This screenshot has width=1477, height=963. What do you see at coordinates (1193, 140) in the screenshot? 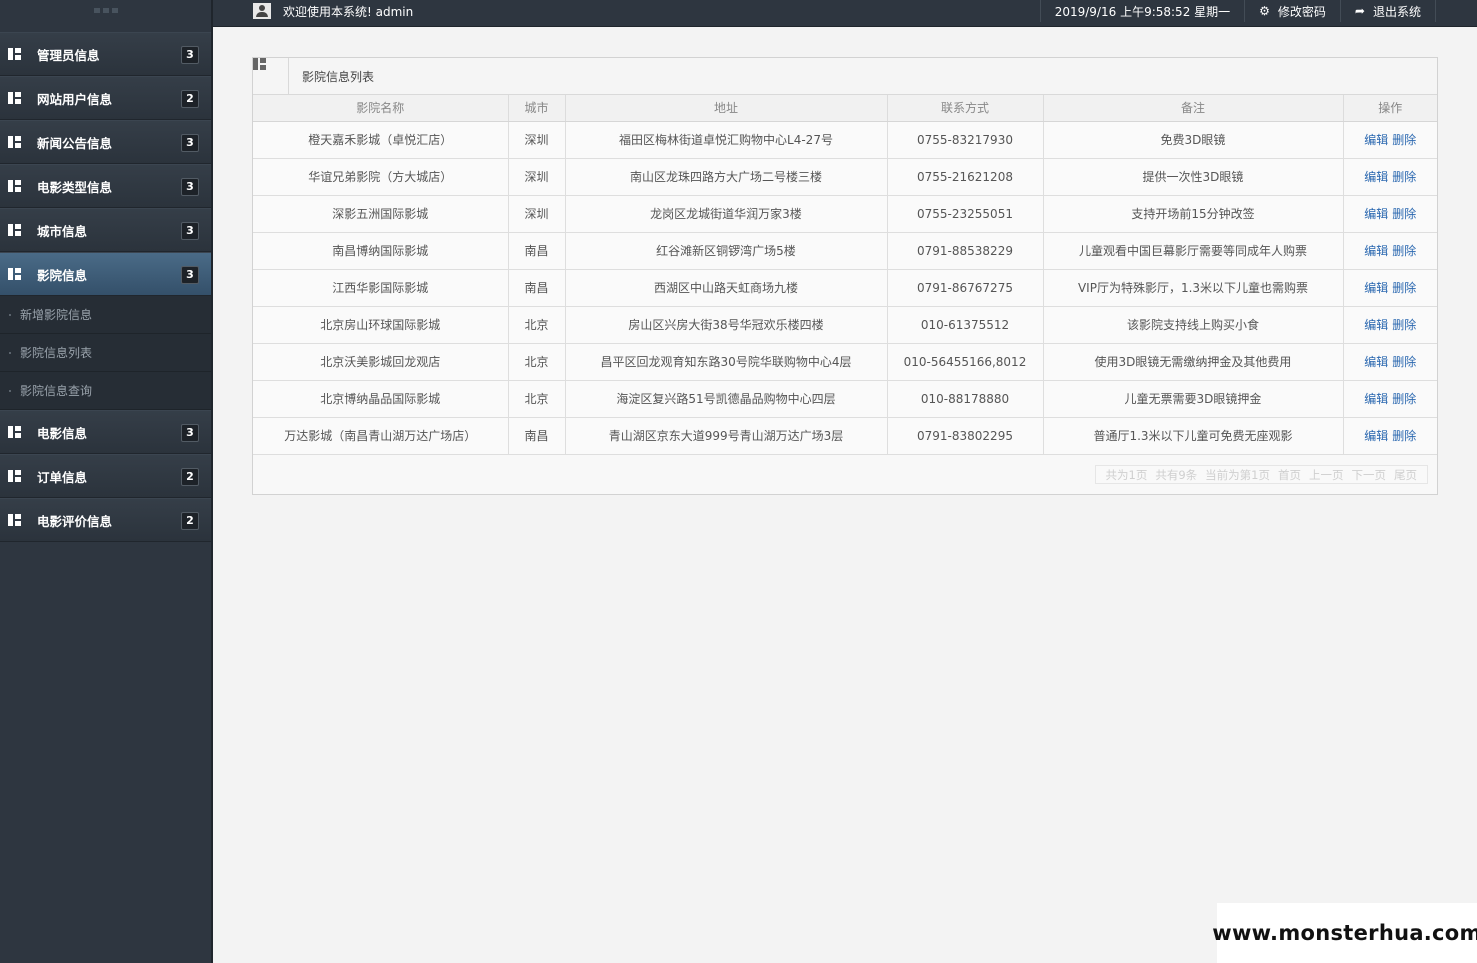
I see `table-cell: 免费3D眼镜` at bounding box center [1193, 140].